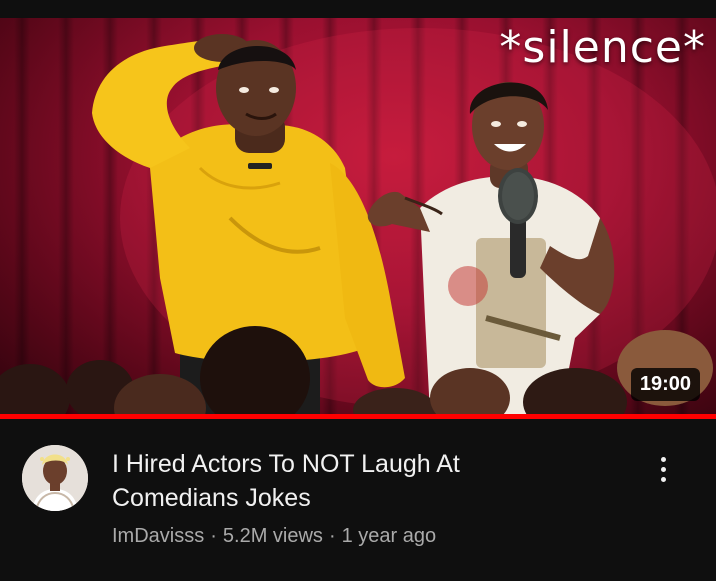 This screenshot has width=716, height=581. I want to click on avatar-image, so click(55, 478).